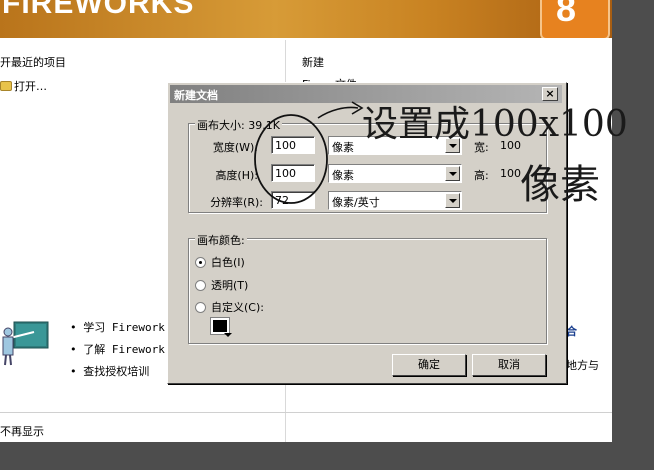 Image resolution: width=654 pixels, height=470 pixels. I want to click on folder-icon, so click(6, 86).